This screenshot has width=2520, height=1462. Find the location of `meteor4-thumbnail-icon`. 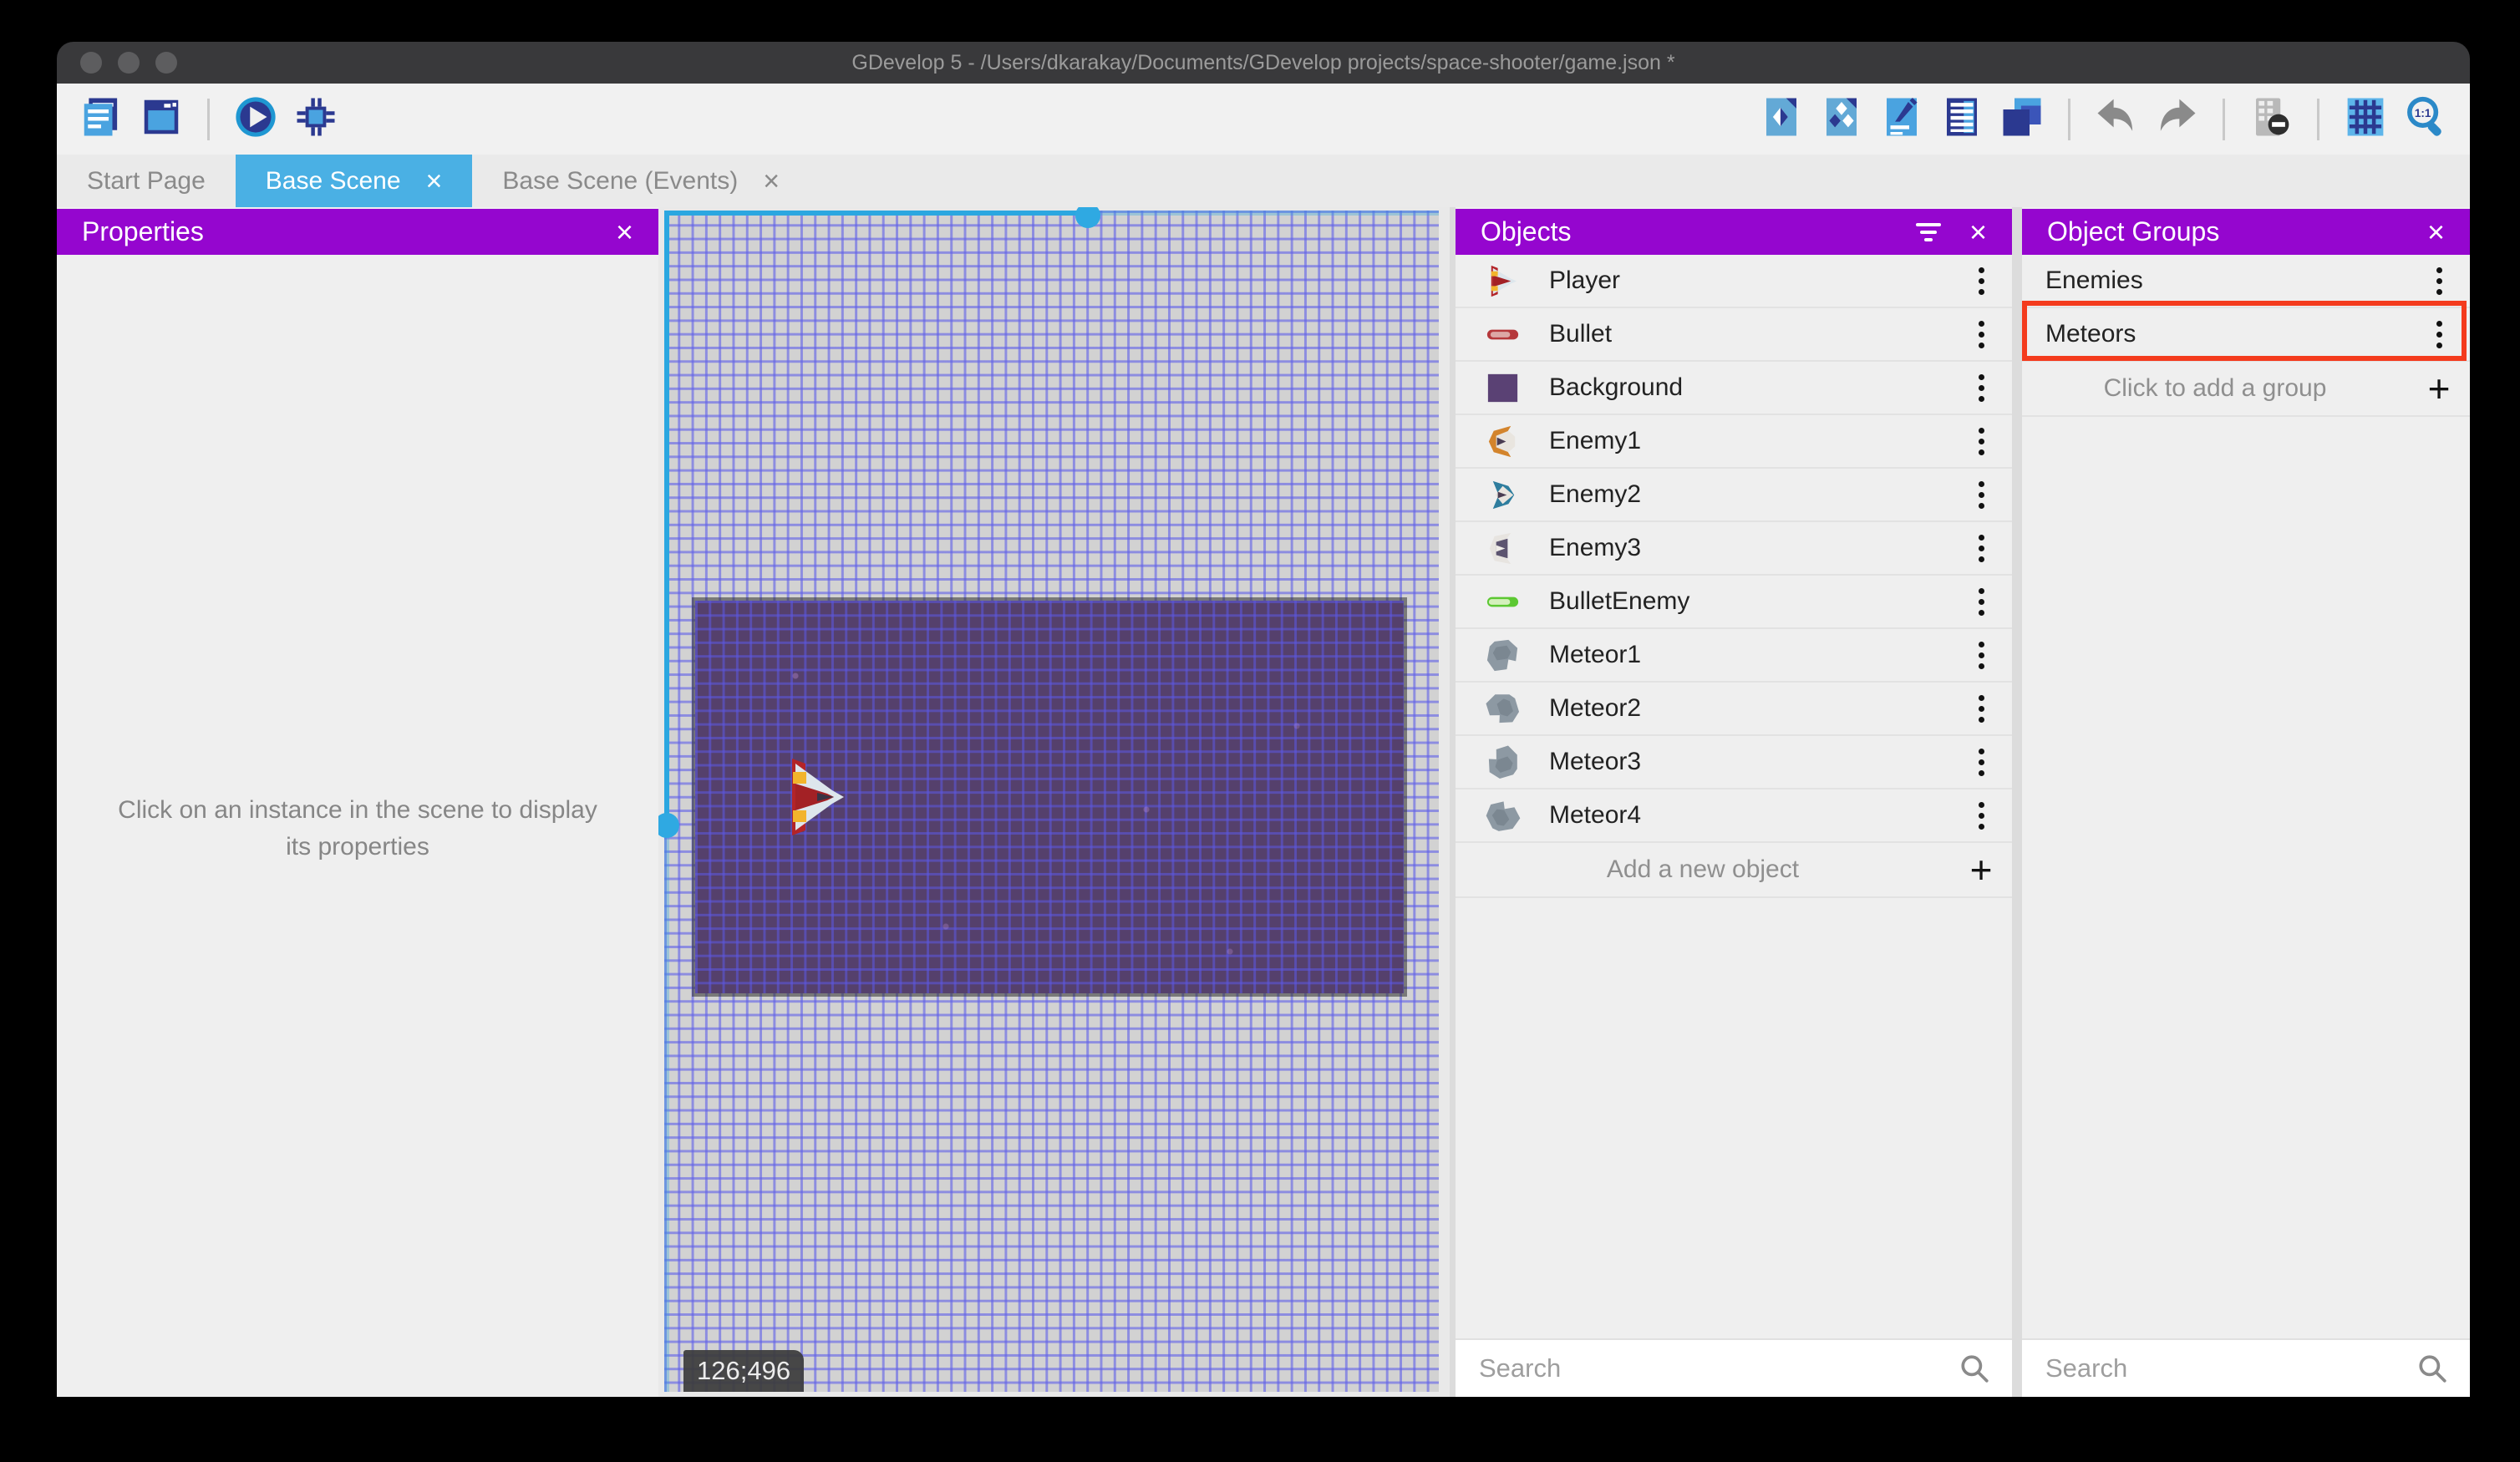

meteor4-thumbnail-icon is located at coordinates (1502, 815).